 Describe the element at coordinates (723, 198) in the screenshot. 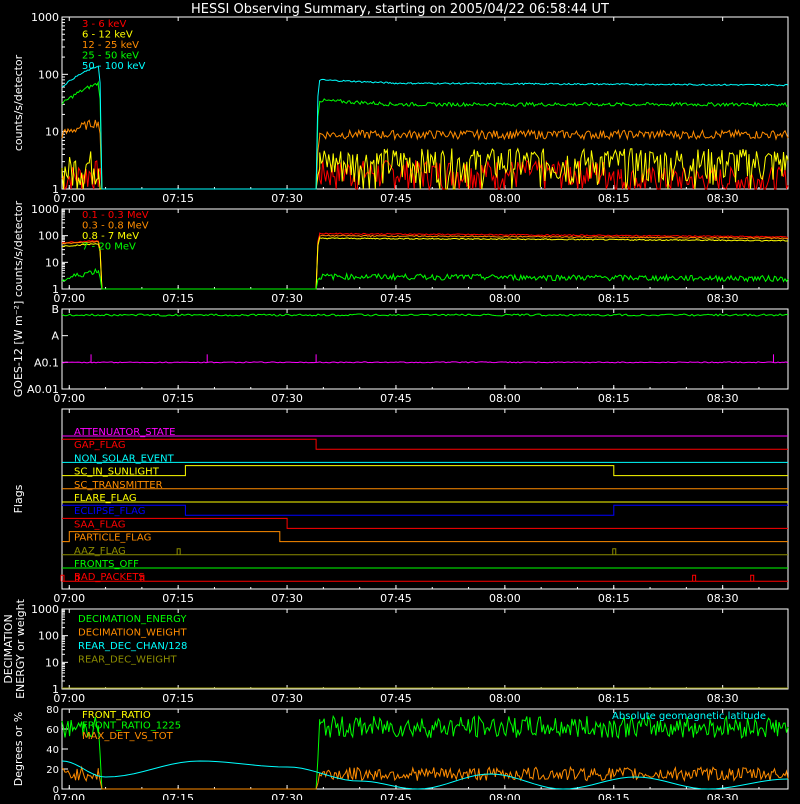

I see `panel-0-xtick-label: 08:30` at that location.